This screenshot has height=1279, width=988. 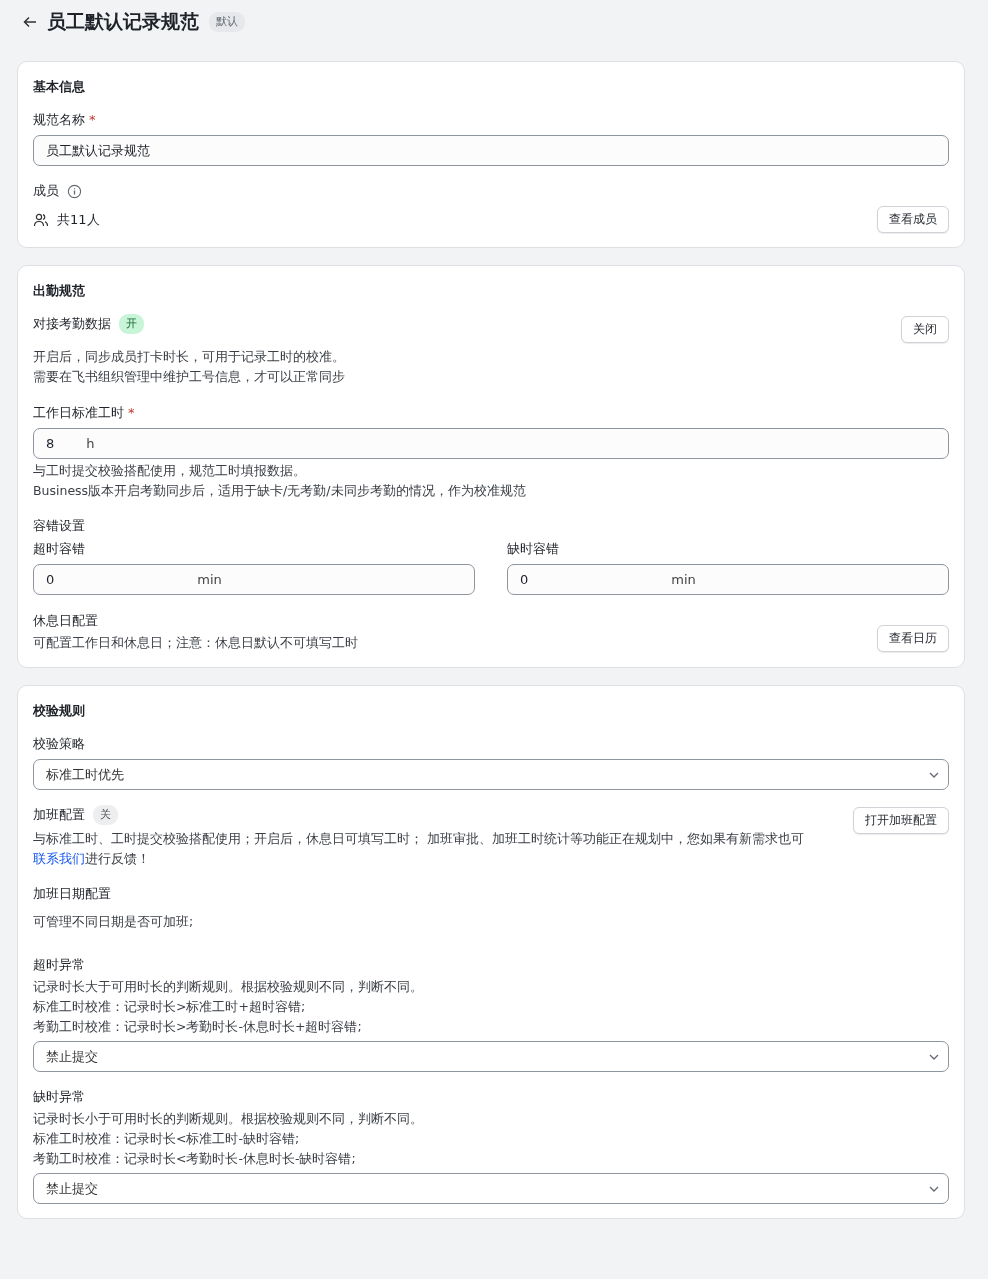 What do you see at coordinates (41, 219) in the screenshot?
I see `users-icon` at bounding box center [41, 219].